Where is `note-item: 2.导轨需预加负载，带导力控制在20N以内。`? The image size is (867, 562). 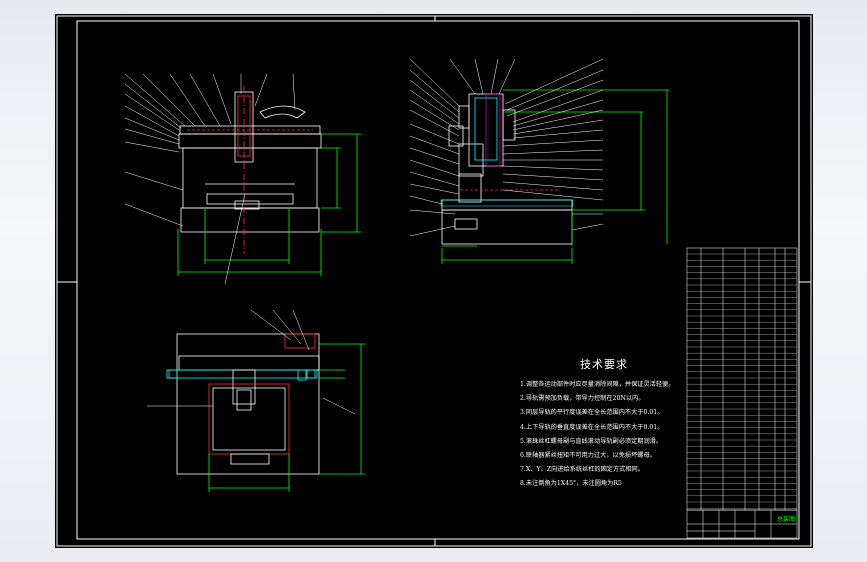
note-item: 2.导轨需预加负载，带导力控制在20N以内。 is located at coordinates (582, 399).